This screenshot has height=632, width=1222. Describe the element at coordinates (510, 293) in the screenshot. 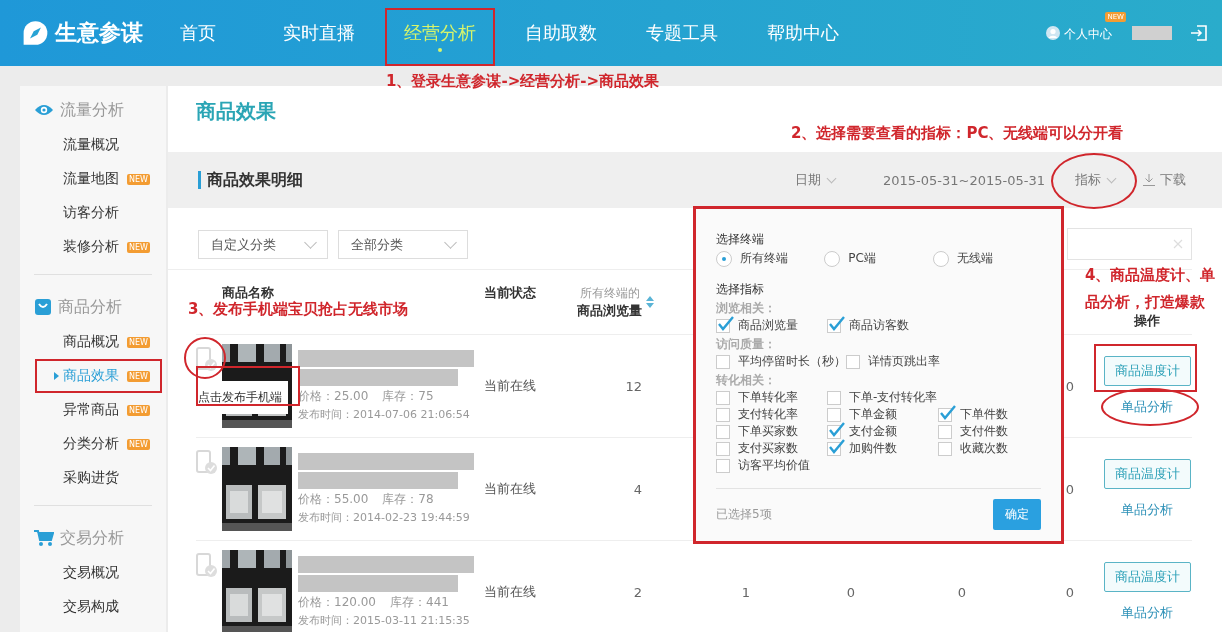

I see `column-header: 当前状态` at that location.